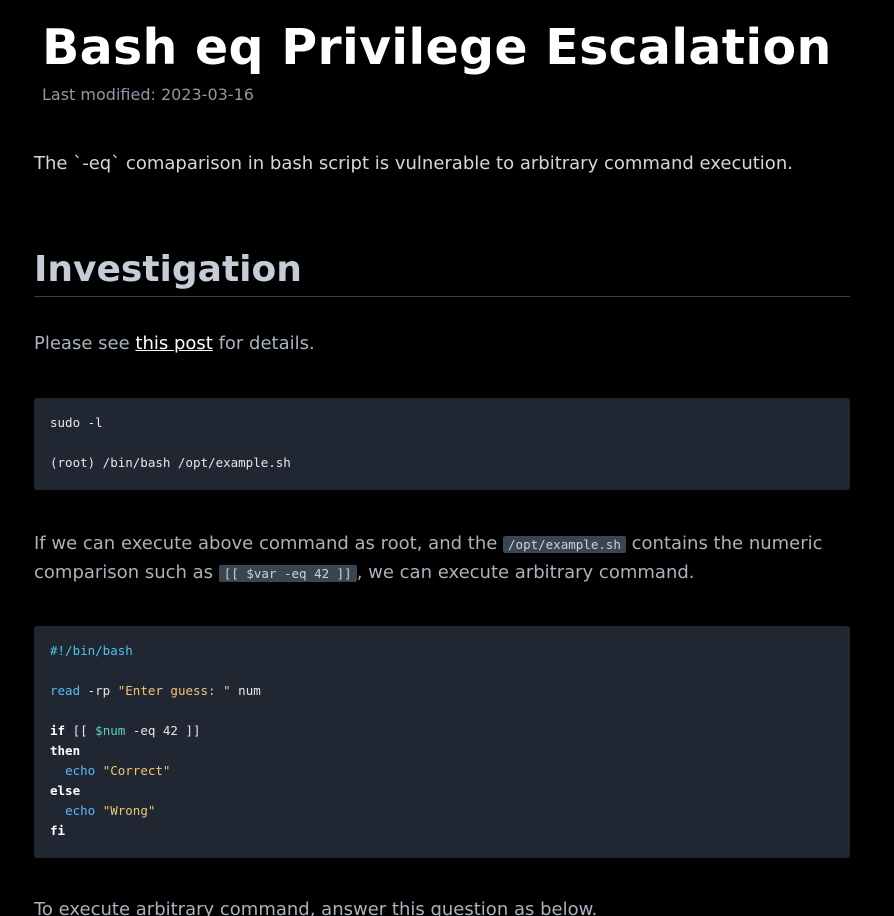  What do you see at coordinates (163, 730) in the screenshot?
I see `code-text: -eq 42 ]]` at bounding box center [163, 730].